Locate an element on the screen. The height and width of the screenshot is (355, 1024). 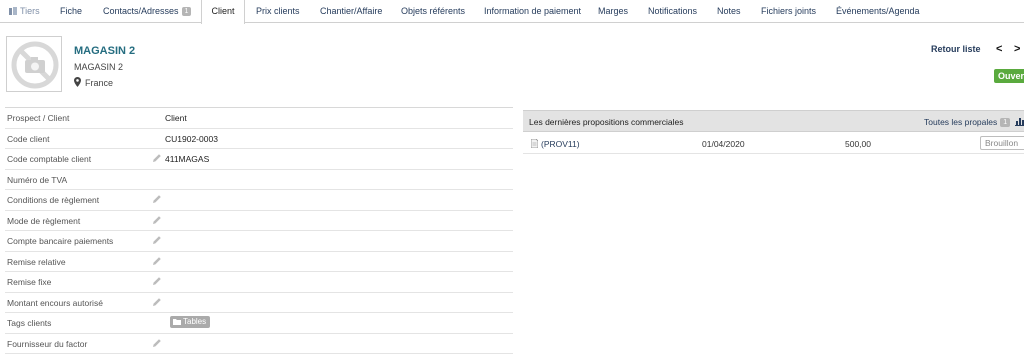
tab-client: Client is located at coordinates (223, 12).